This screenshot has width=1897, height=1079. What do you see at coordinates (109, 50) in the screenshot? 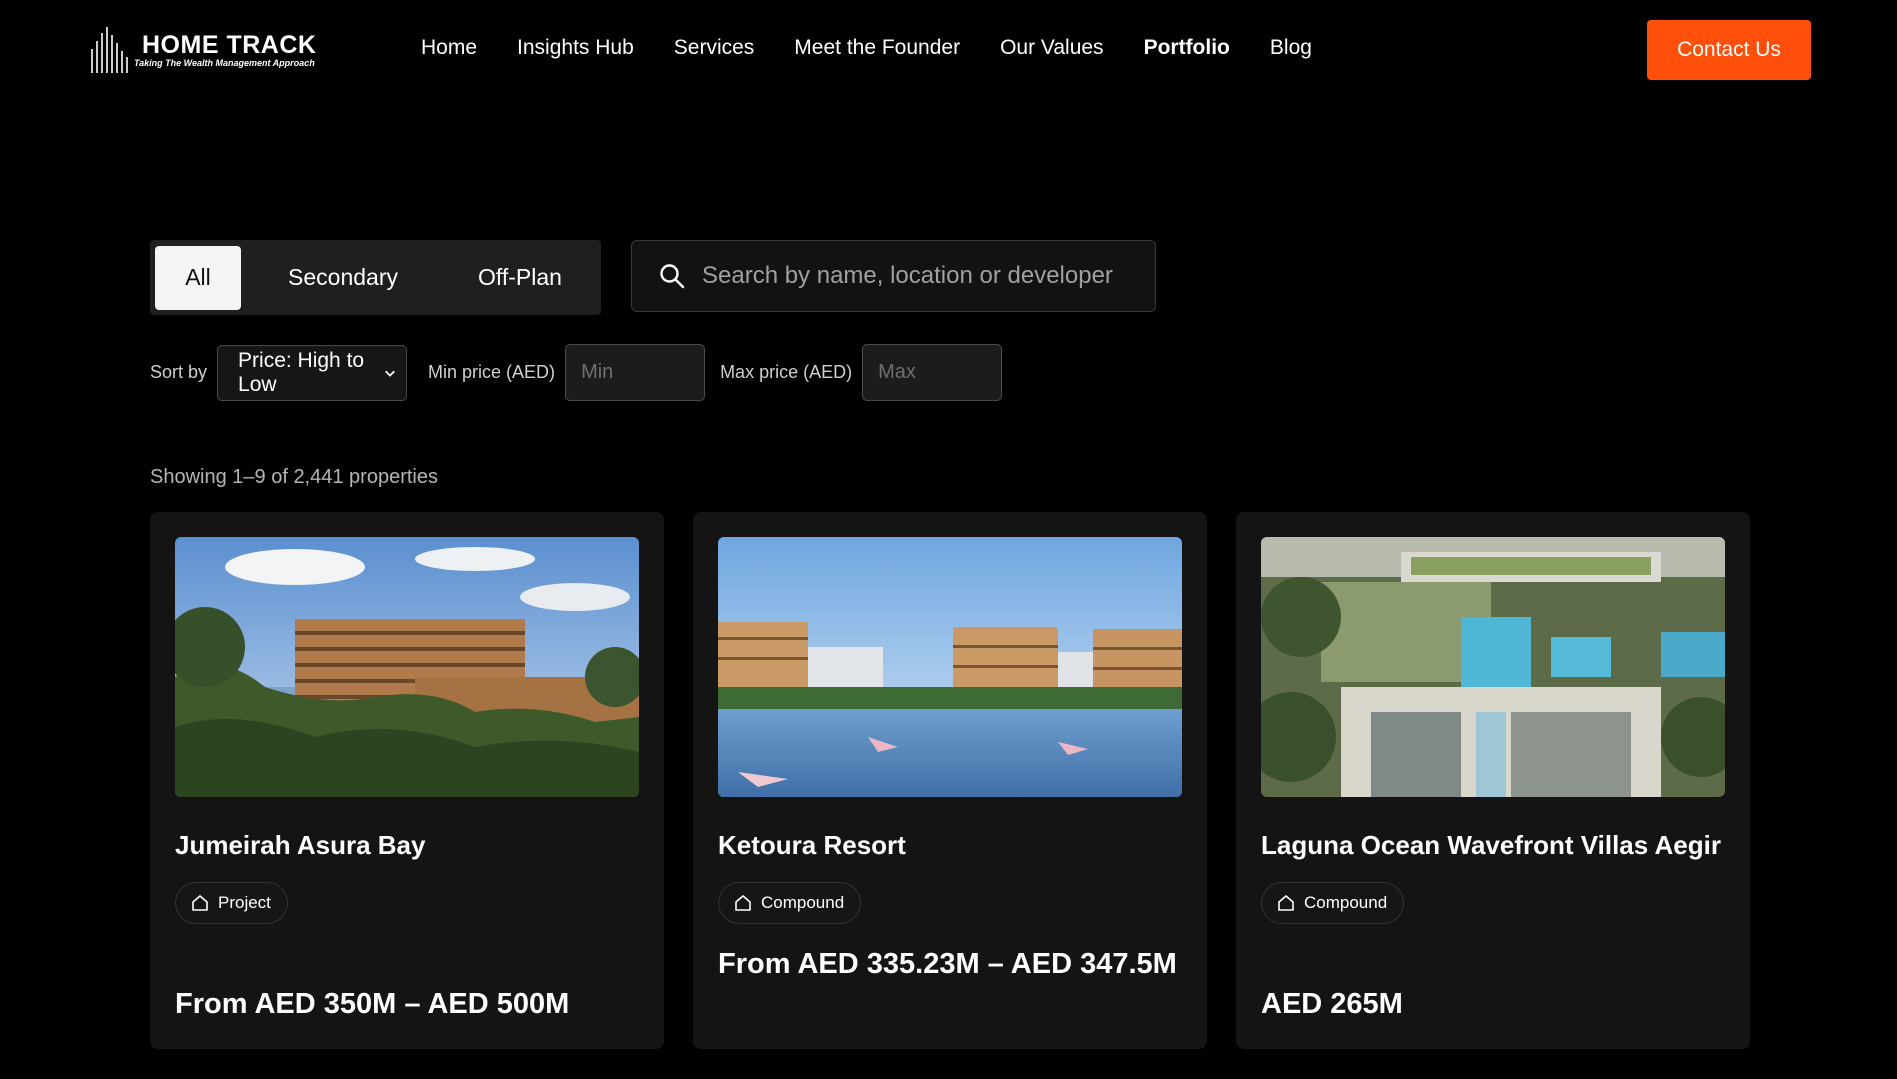
I see `logo-mark-icon` at bounding box center [109, 50].